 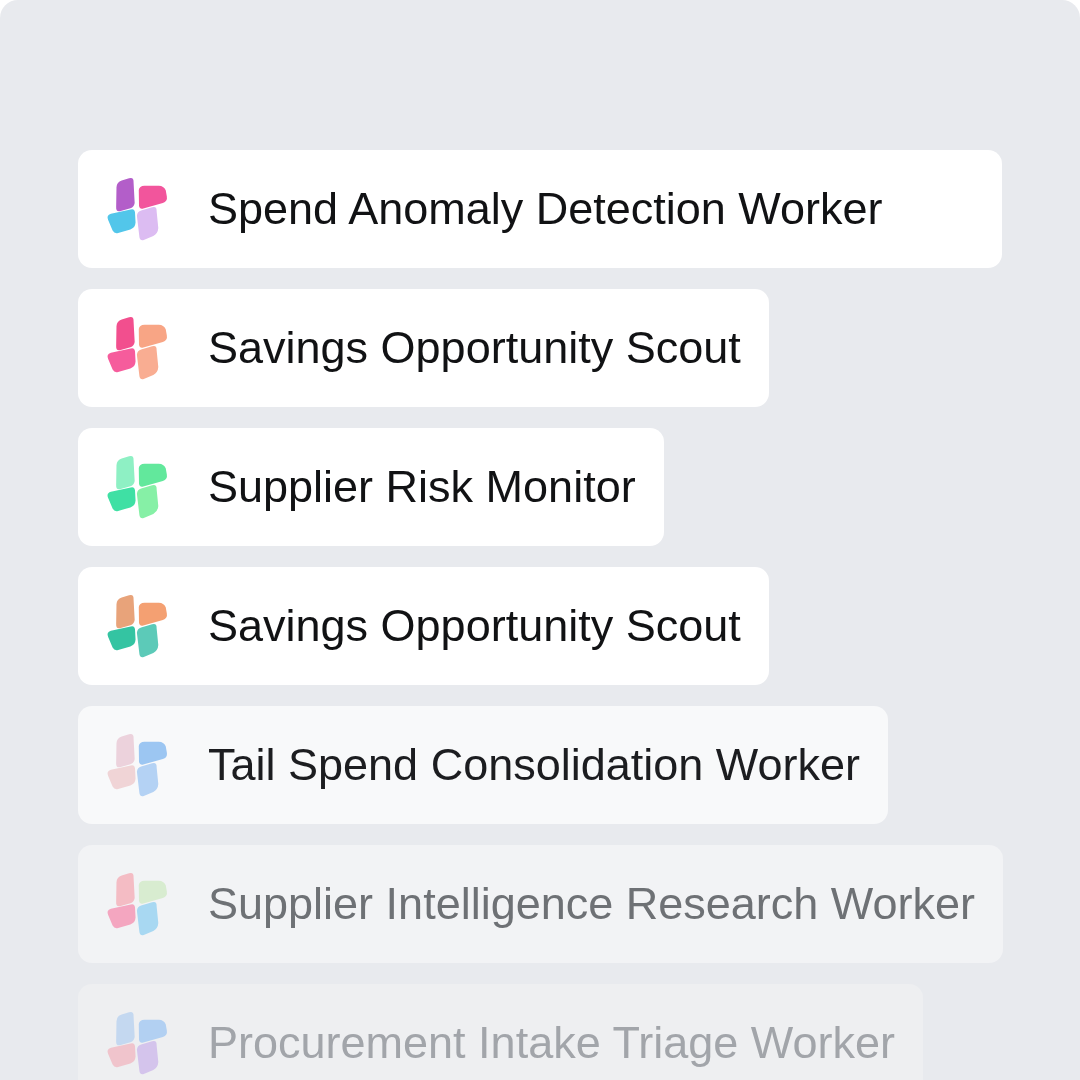 I want to click on worker-name: Supplier Risk Monitor, so click(x=422, y=487).